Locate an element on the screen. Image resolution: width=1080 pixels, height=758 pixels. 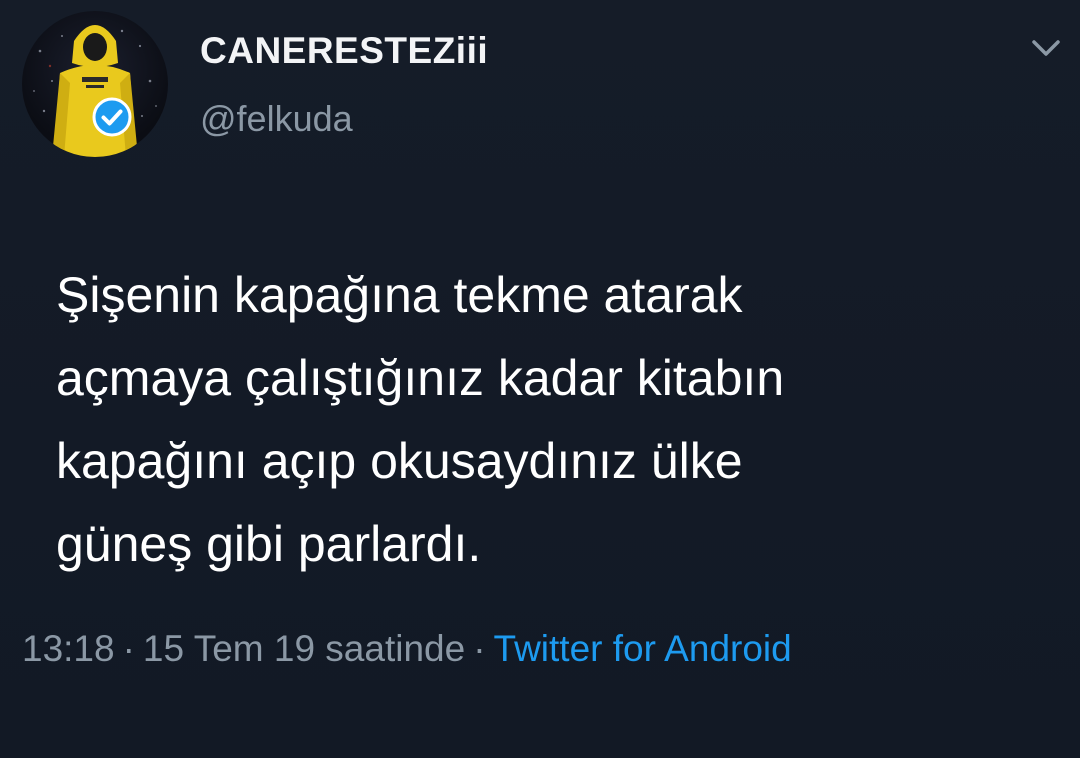
tweet-source-link: Twitter for Android is located at coordinates (643, 648).